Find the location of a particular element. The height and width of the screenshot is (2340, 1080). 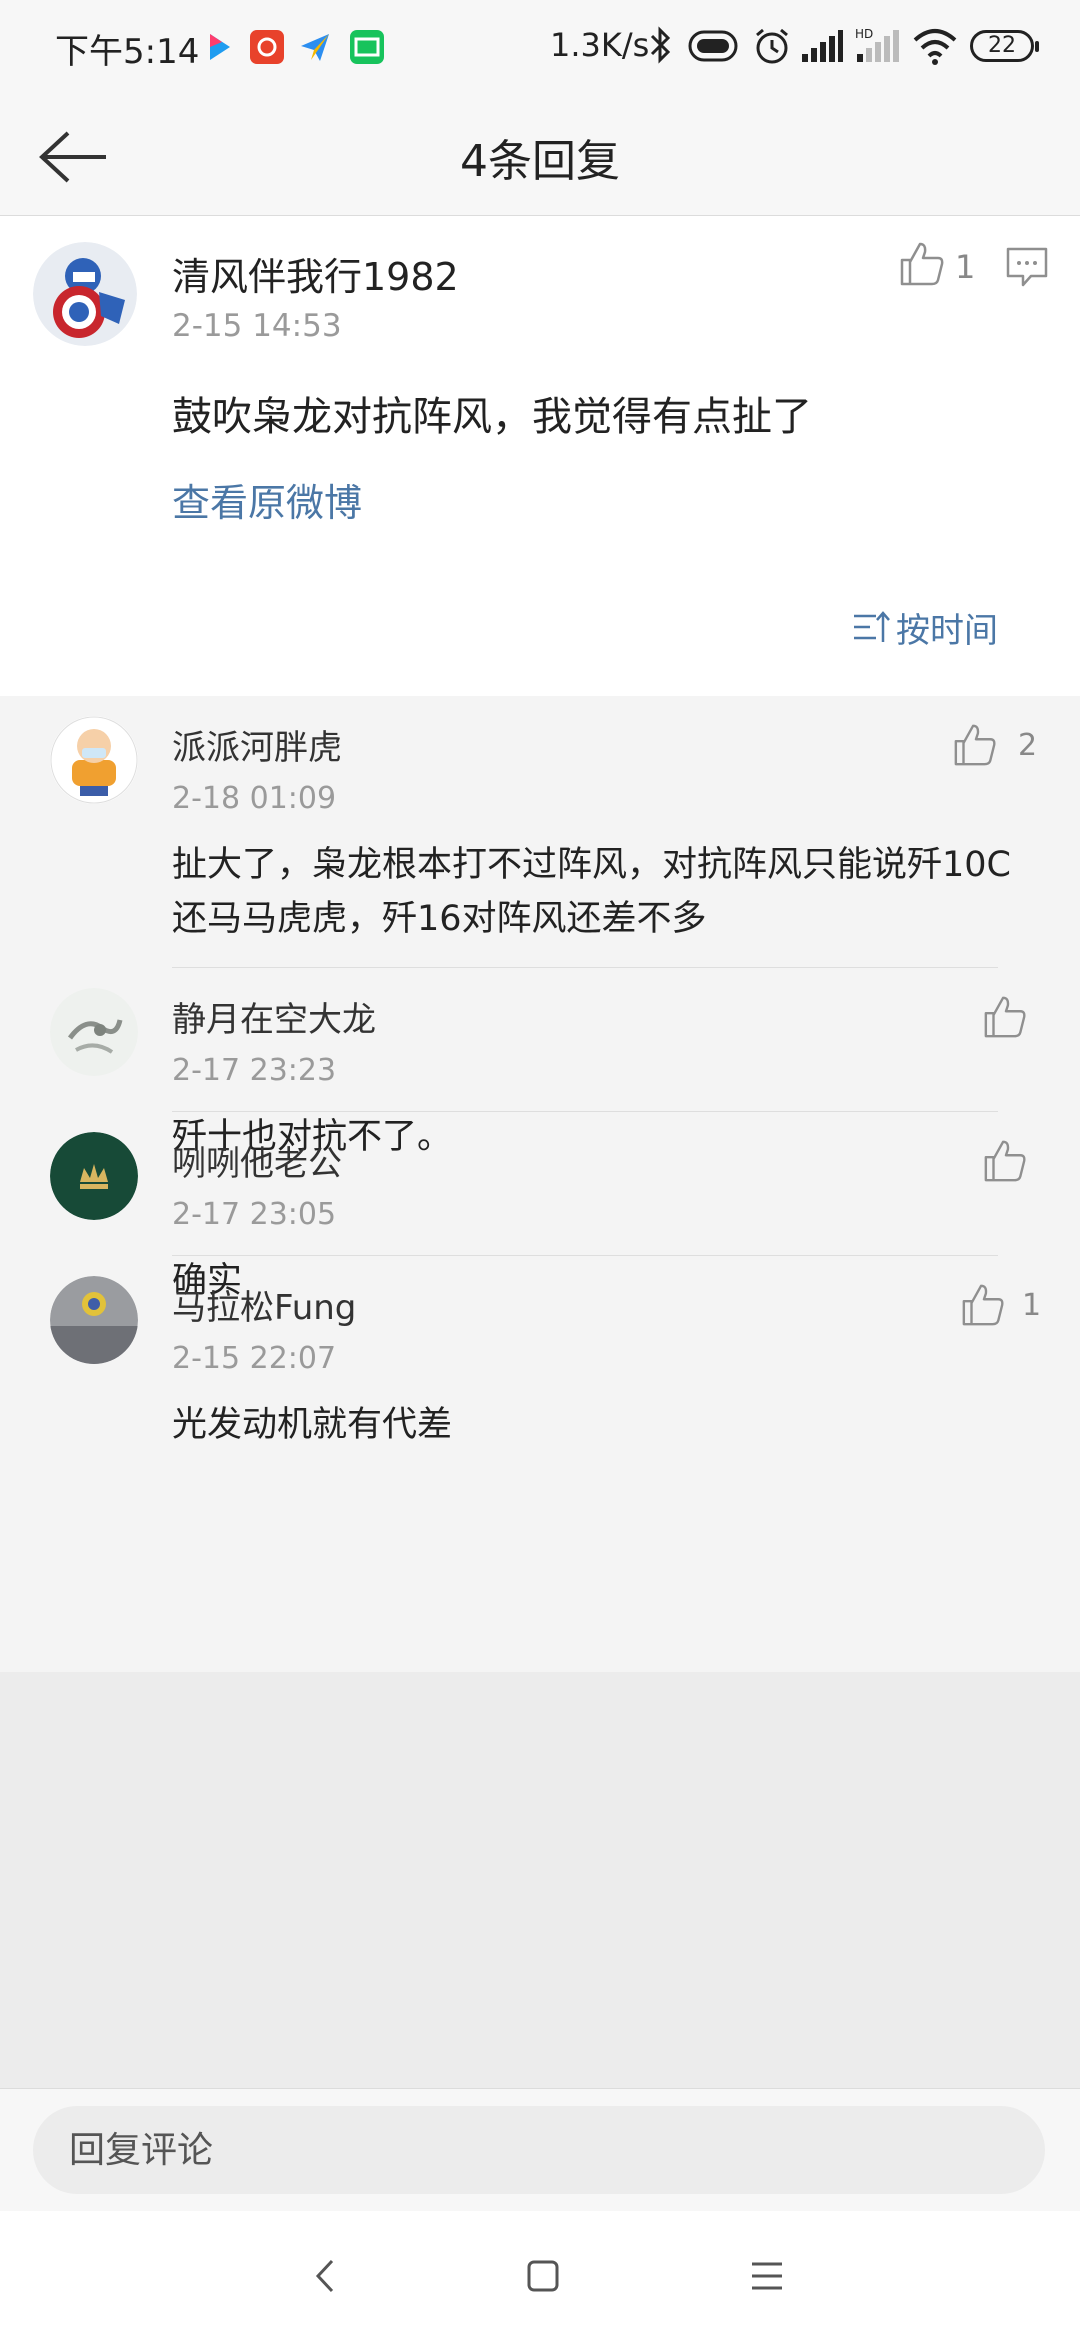

reply-bar is located at coordinates (540, 2149).